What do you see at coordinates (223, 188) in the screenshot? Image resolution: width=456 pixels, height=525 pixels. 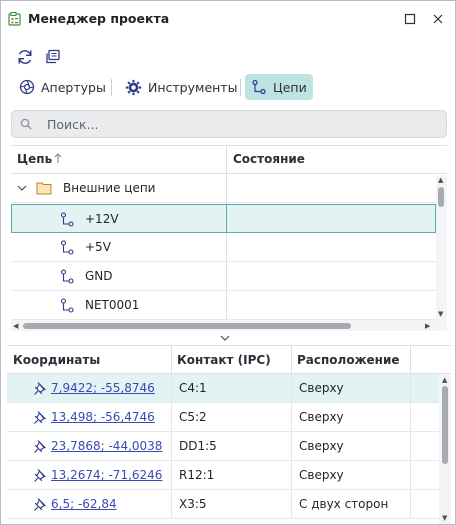 I see `tree-group-row: Внешние цепи` at bounding box center [223, 188].